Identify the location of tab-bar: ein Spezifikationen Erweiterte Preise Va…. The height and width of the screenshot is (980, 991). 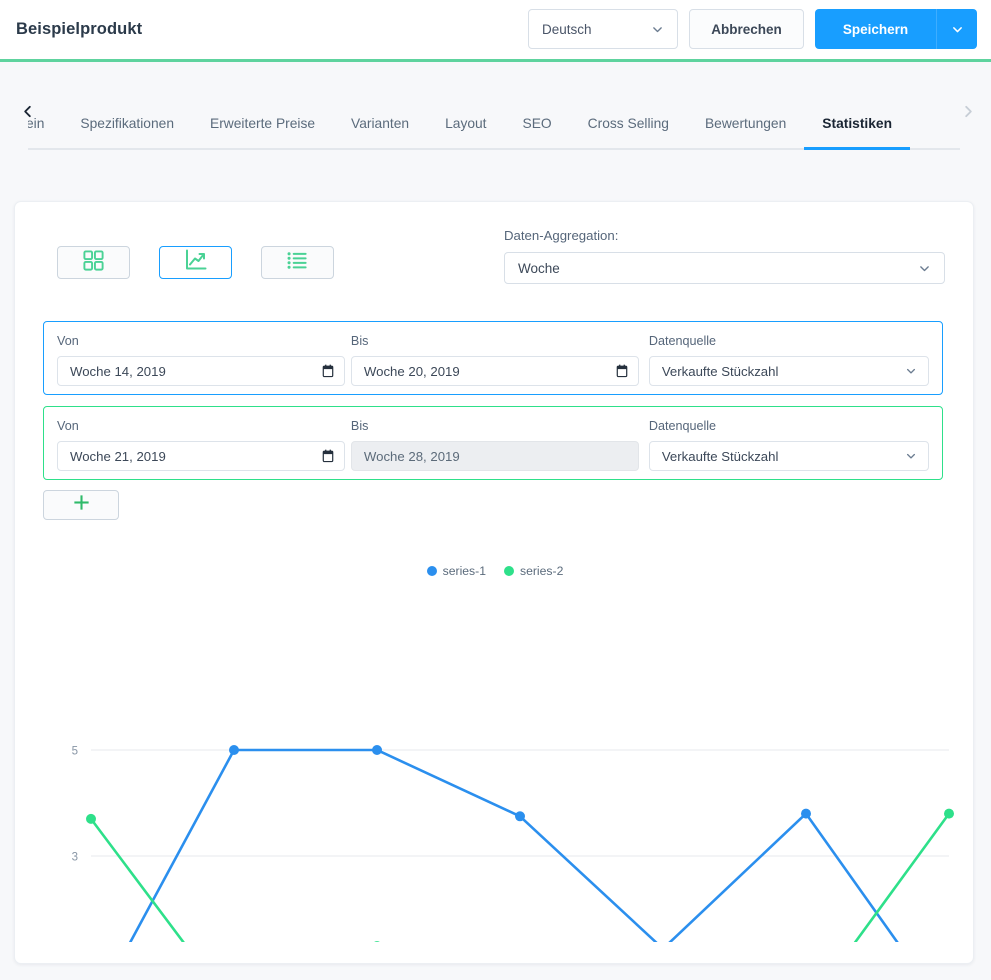
(495, 106).